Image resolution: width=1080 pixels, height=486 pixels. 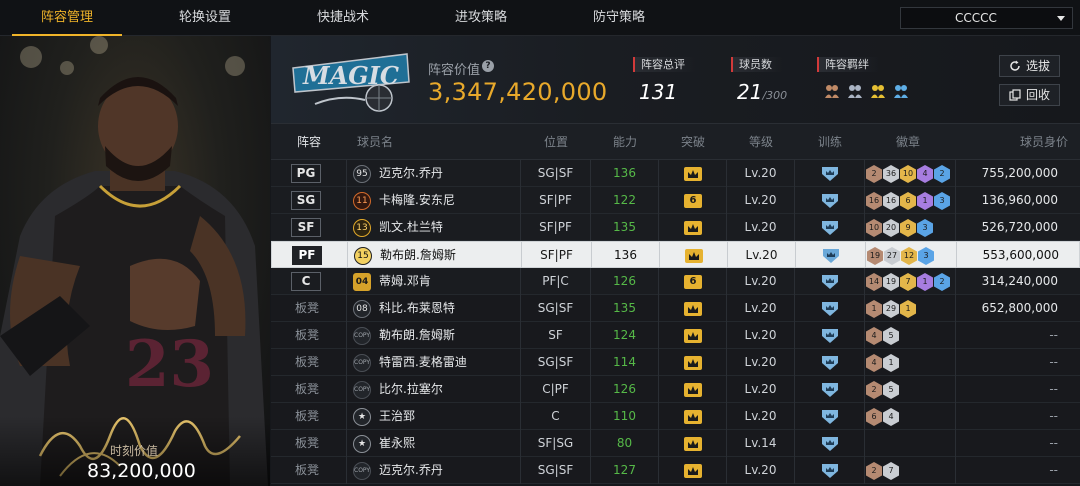 What do you see at coordinates (481, 18) in the screenshot?
I see `tab-offense-strategy: 进攻策略` at bounding box center [481, 18].